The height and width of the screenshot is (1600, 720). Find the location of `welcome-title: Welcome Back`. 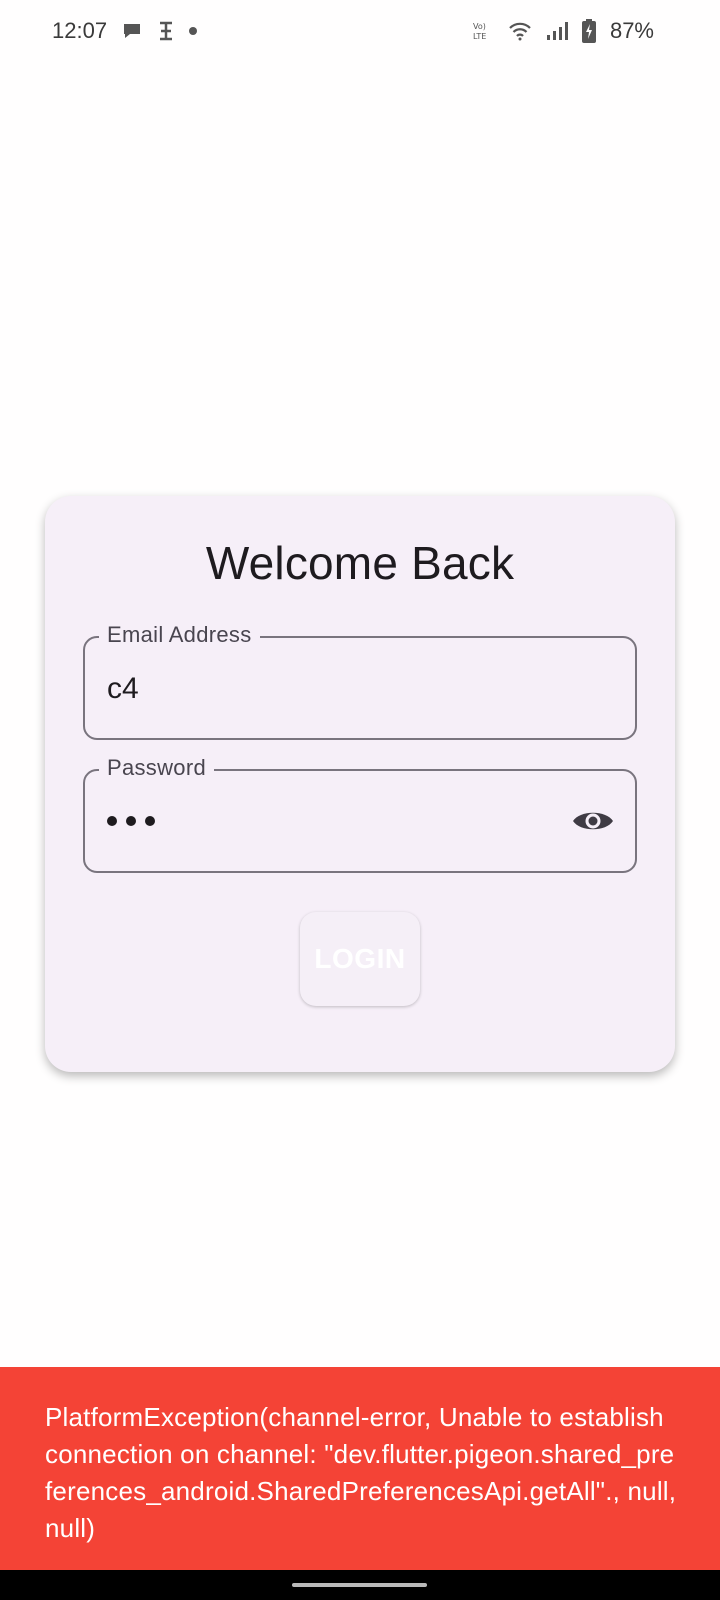

welcome-title: Welcome Back is located at coordinates (360, 563).